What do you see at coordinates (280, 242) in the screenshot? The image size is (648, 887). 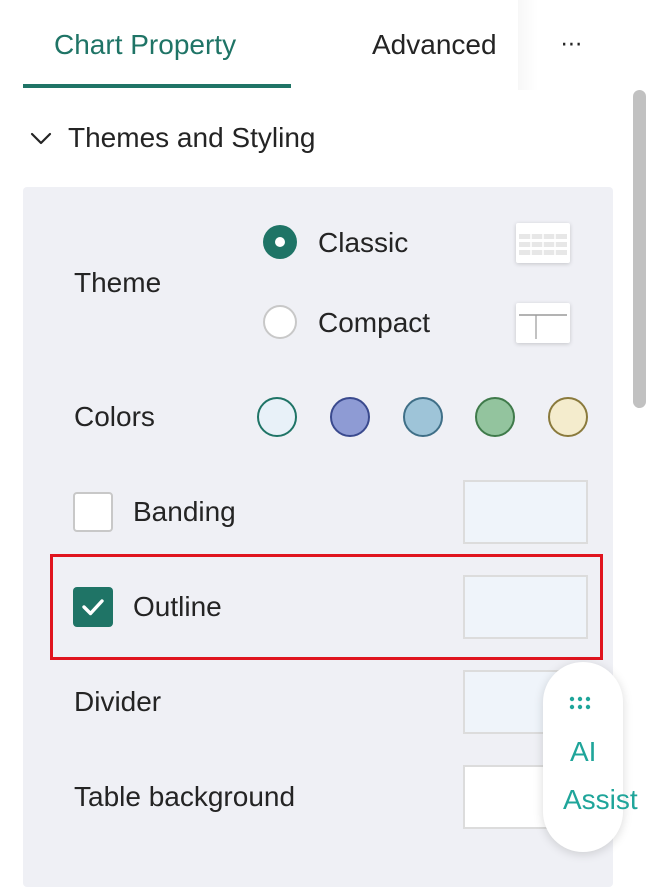 I see `theme-classic-radio` at bounding box center [280, 242].